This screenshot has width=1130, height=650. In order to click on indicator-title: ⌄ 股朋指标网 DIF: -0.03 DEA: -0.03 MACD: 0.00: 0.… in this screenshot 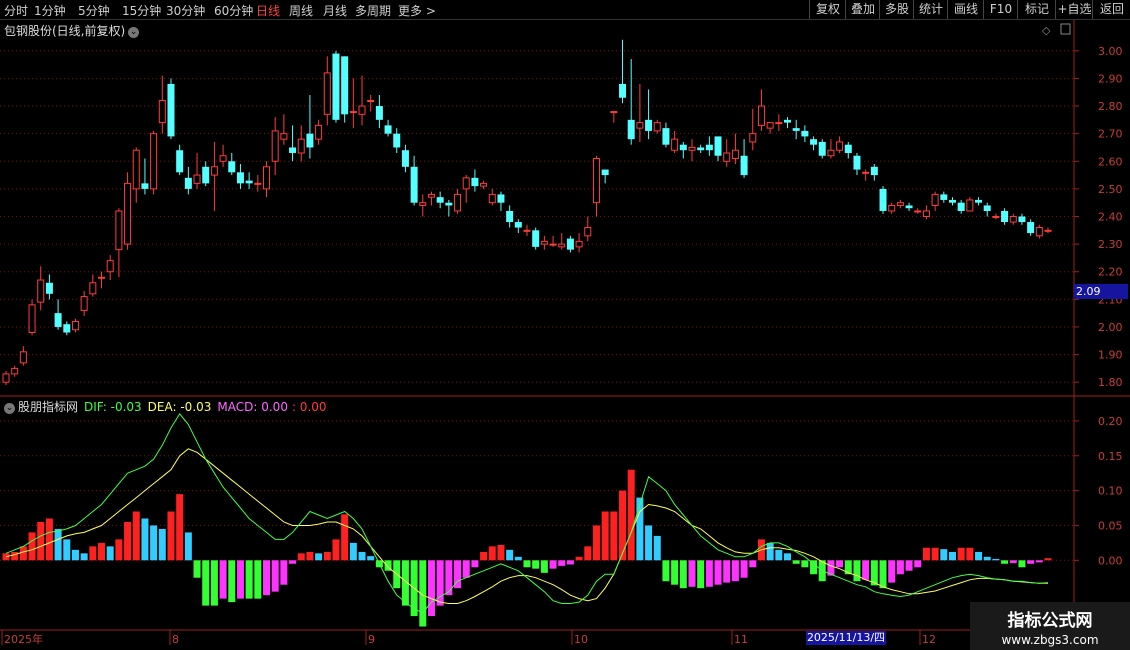, I will do `click(165, 406)`.